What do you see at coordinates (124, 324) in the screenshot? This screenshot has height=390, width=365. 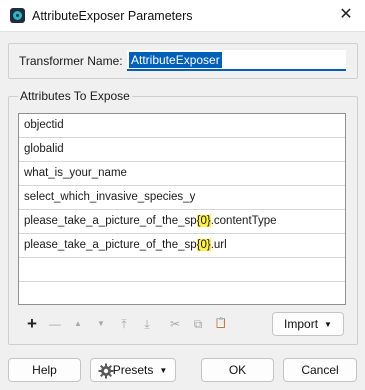 I see `move-to-top-icon: ⤒` at bounding box center [124, 324].